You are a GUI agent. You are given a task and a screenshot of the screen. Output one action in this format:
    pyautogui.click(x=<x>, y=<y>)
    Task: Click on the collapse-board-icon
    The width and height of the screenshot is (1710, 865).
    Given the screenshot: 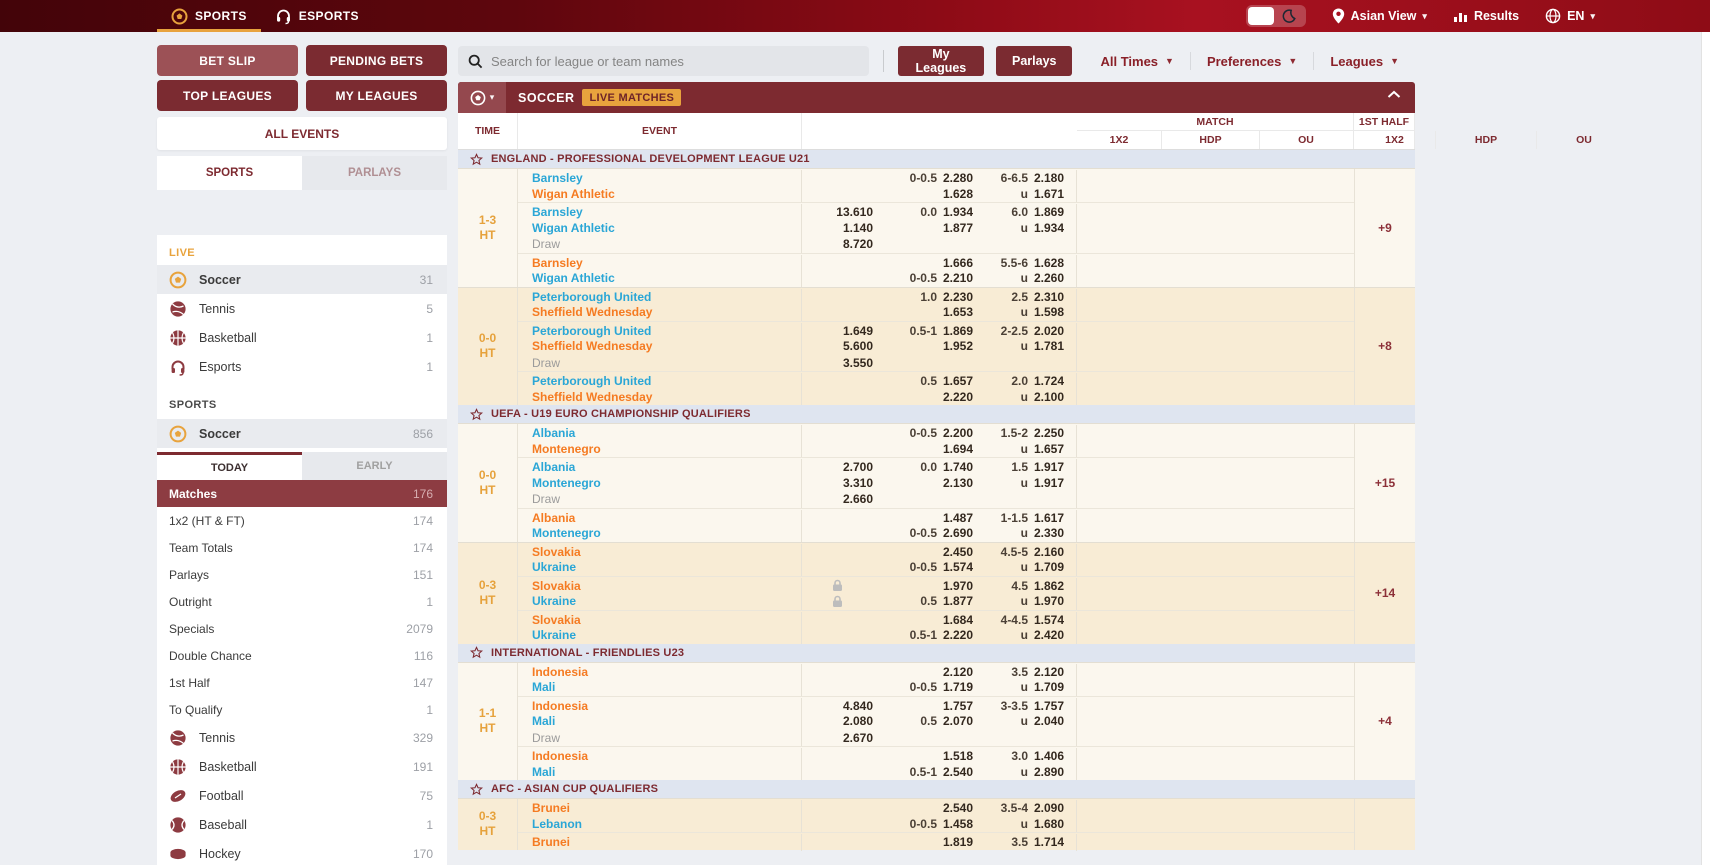 What is the action you would take?
    pyautogui.click(x=1394, y=94)
    